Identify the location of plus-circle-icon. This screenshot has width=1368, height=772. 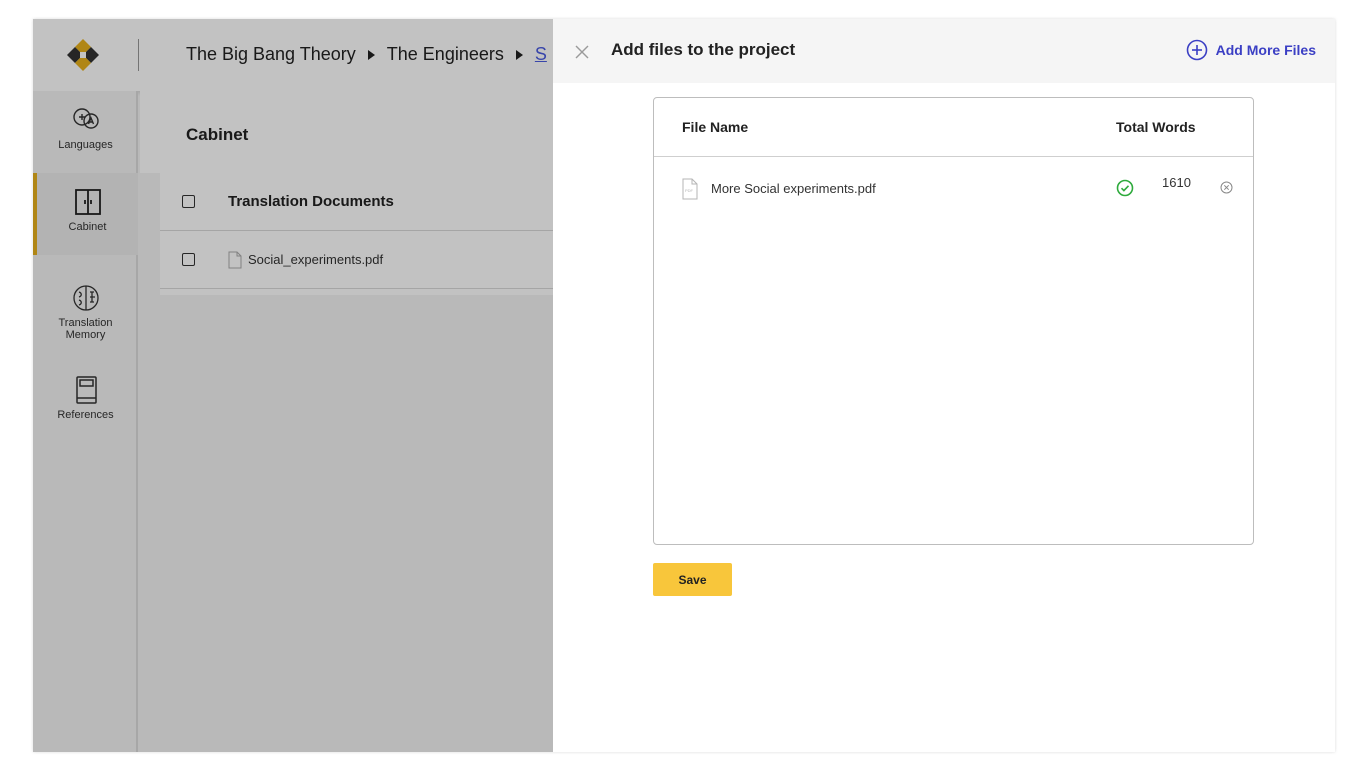
(1196, 50).